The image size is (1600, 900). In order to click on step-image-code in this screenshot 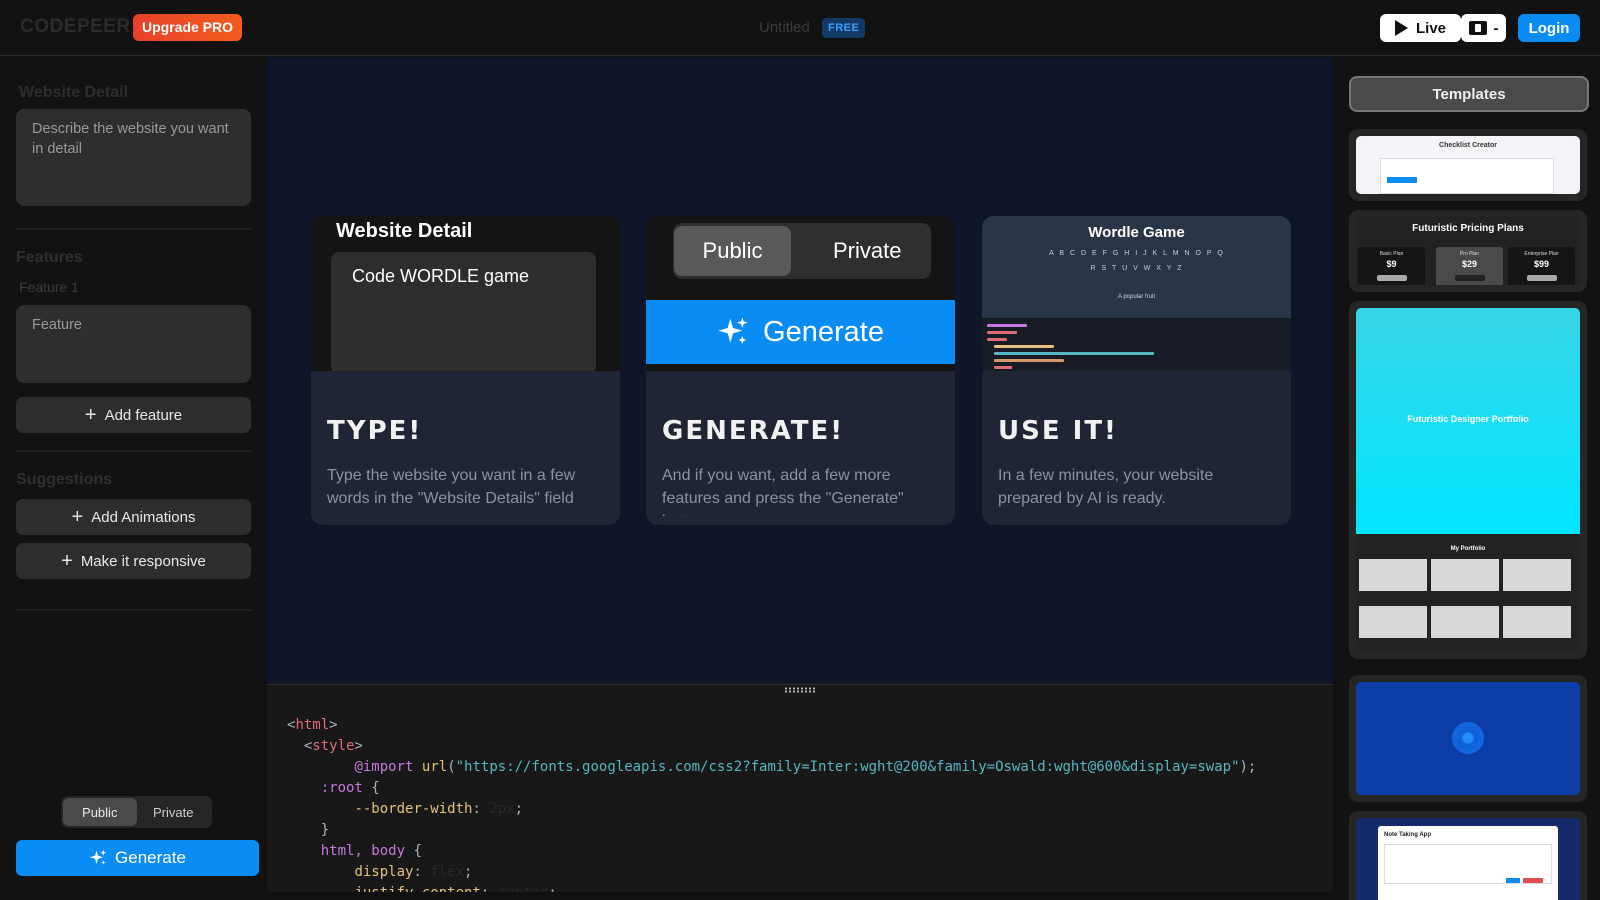, I will do `click(1136, 344)`.